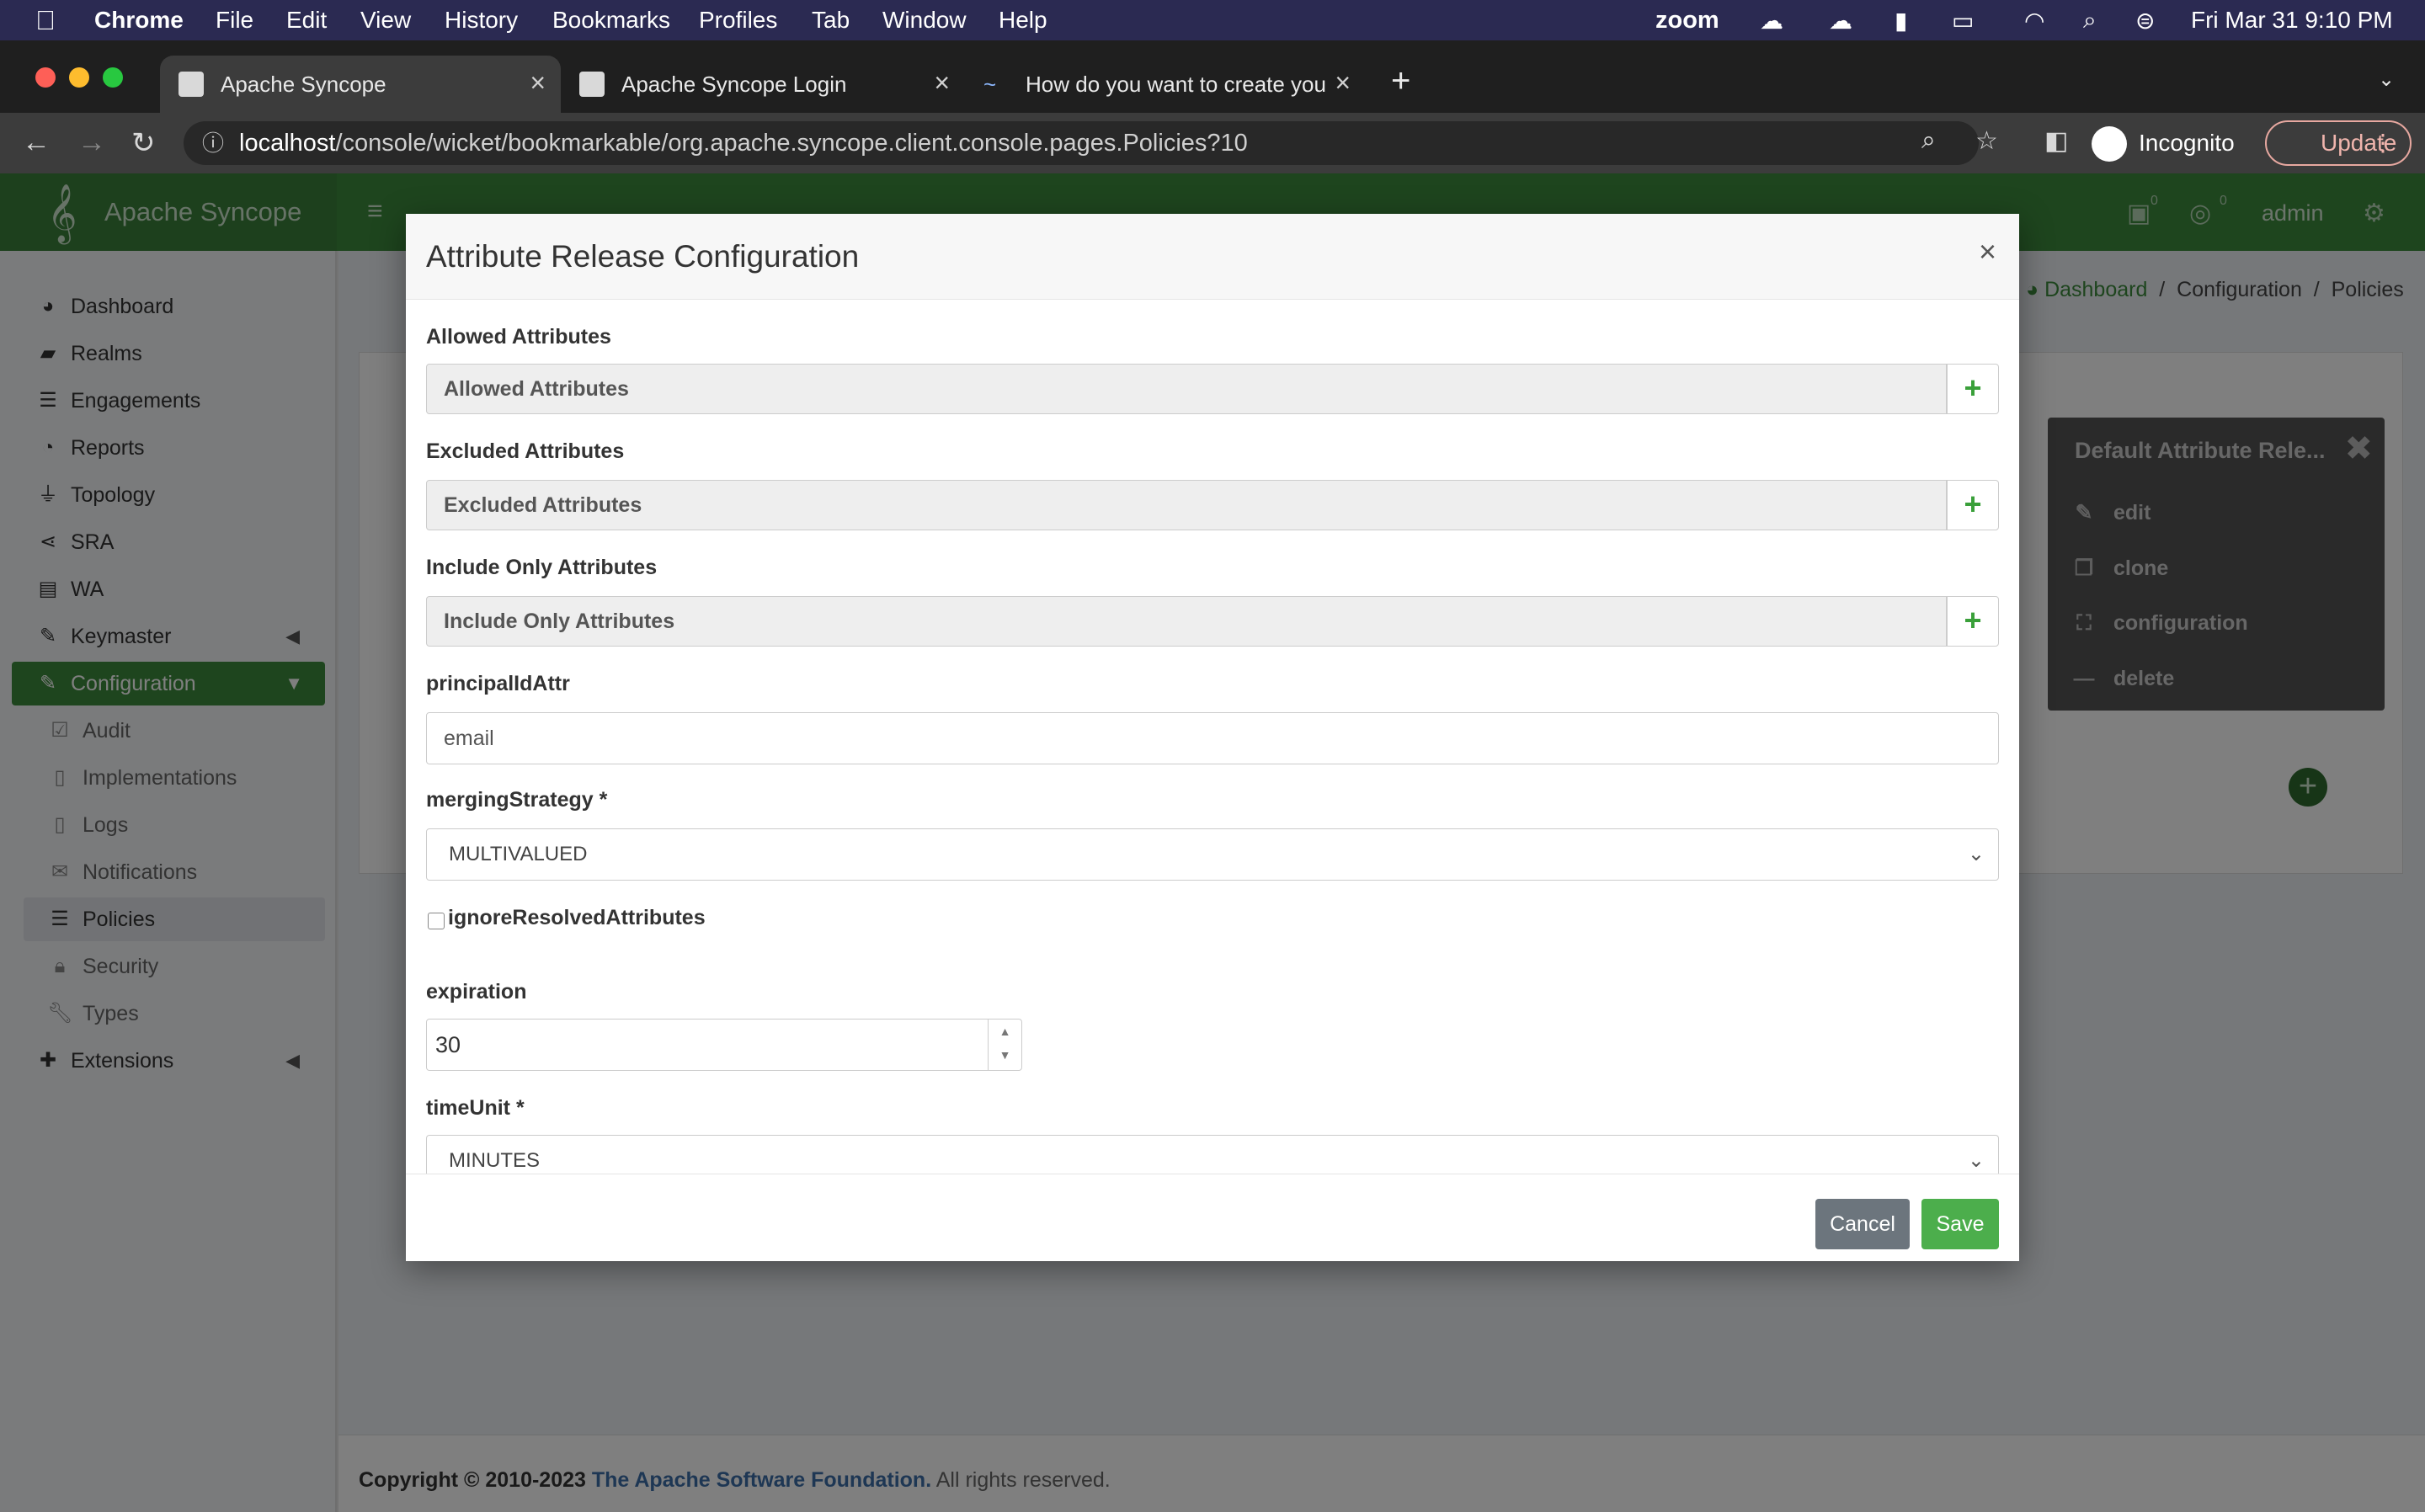  Describe the element at coordinates (2090, 21) in the screenshot. I see `search-icon: ⌕` at that location.